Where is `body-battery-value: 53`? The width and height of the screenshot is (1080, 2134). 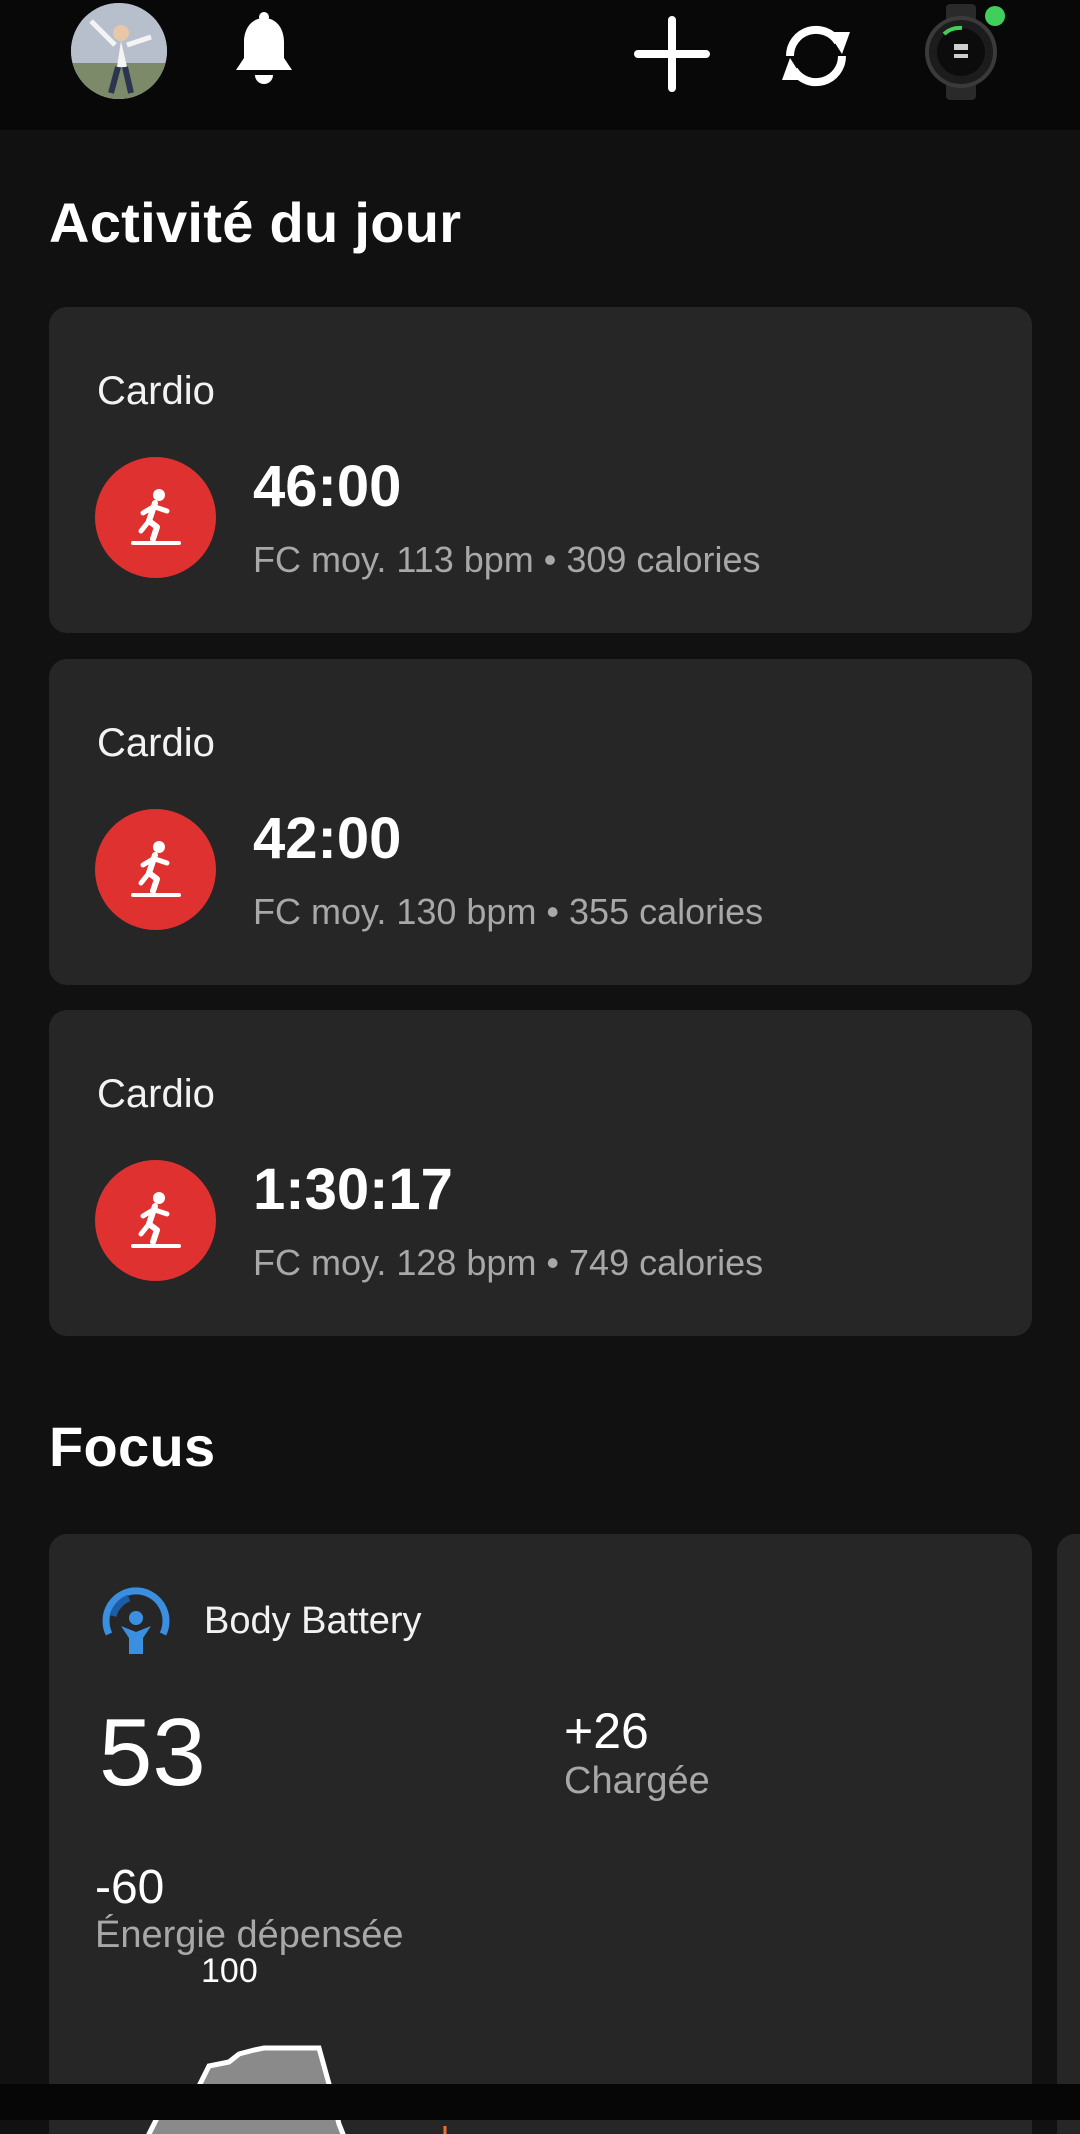 body-battery-value: 53 is located at coordinates (152, 1752).